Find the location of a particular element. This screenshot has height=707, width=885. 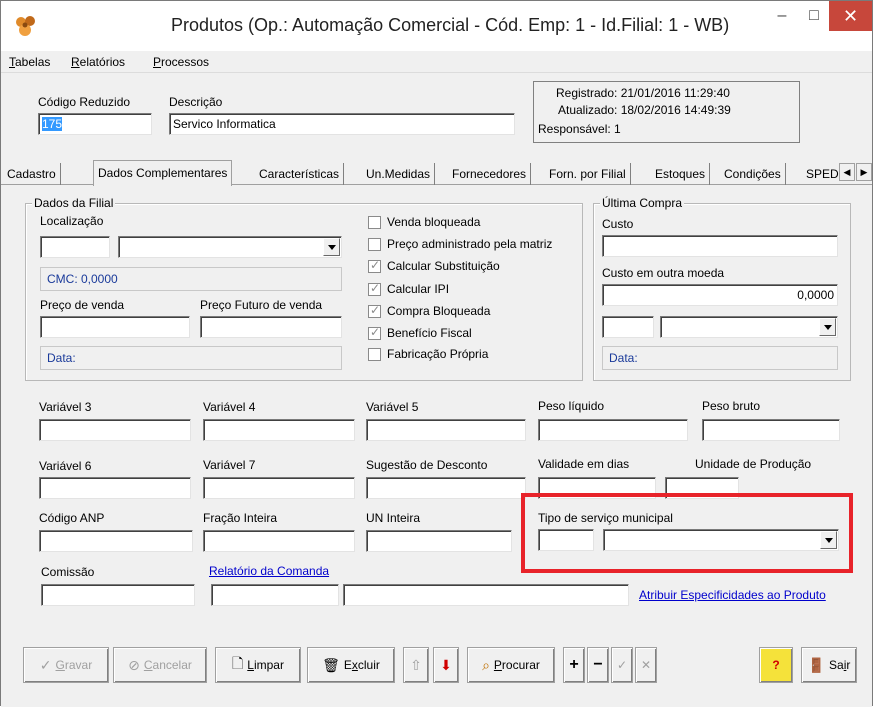

custo-label: Custo is located at coordinates (618, 224).